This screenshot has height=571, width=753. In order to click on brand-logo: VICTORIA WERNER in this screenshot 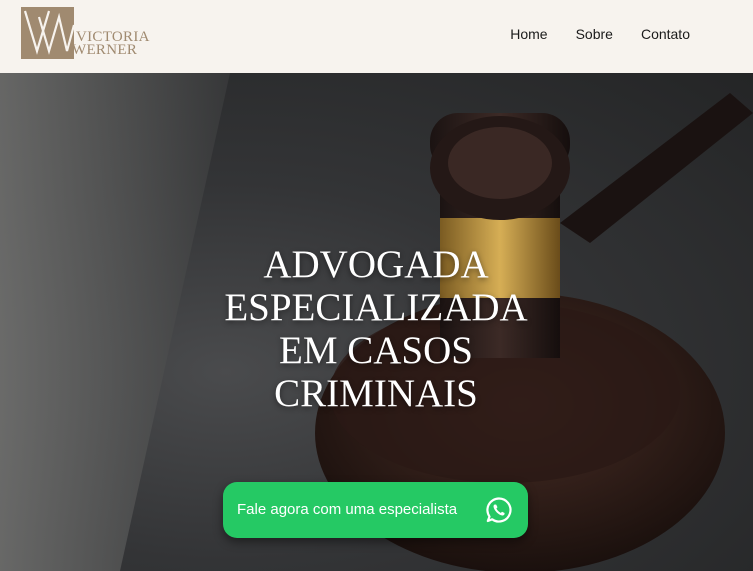, I will do `click(91, 35)`.